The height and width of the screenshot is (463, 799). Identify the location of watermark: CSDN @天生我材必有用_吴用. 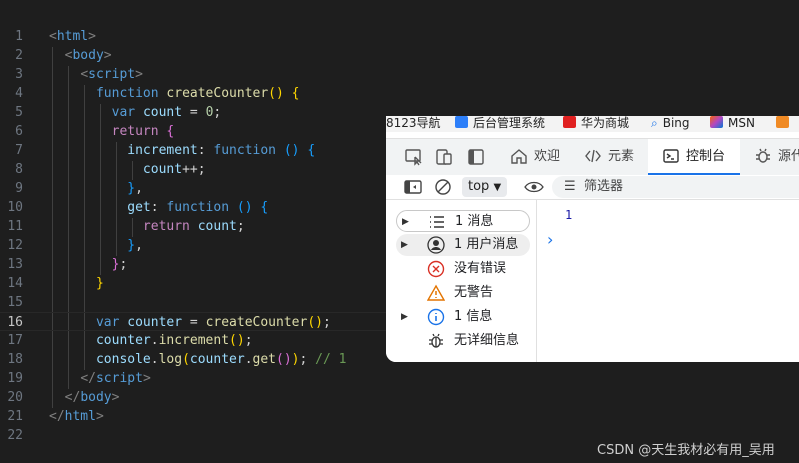
(686, 450).